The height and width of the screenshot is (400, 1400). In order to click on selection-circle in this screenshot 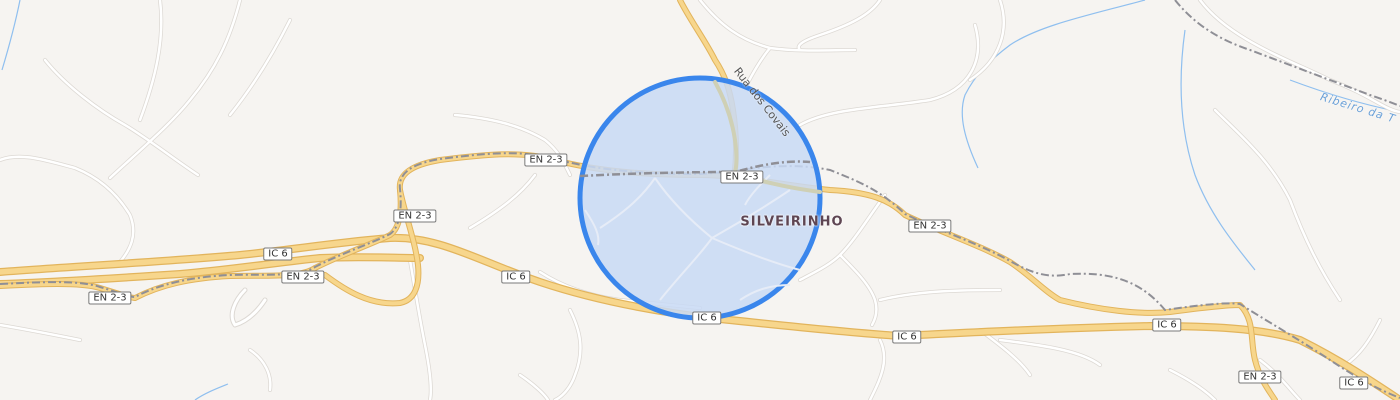, I will do `click(700, 198)`.